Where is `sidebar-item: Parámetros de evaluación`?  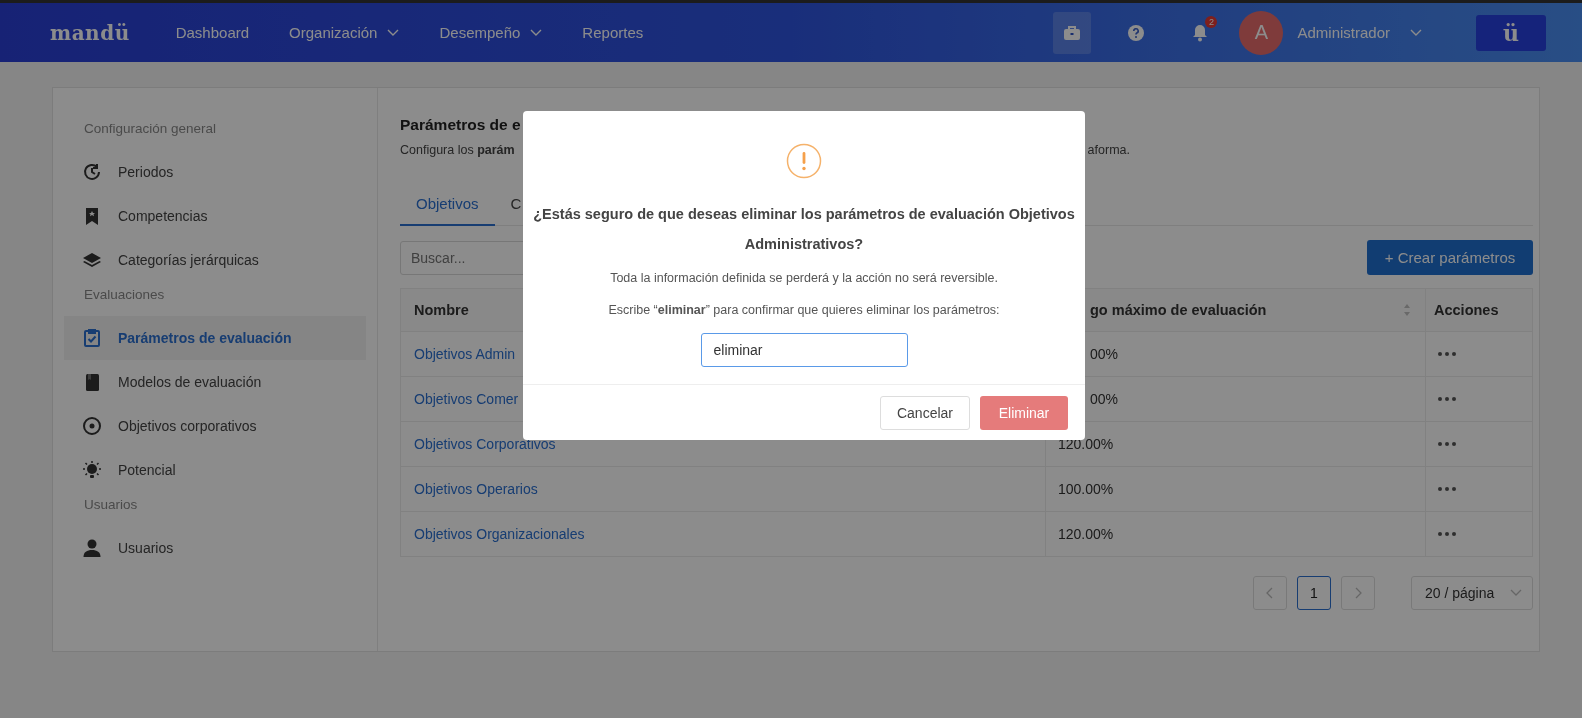
sidebar-item: Parámetros de evaluación is located at coordinates (215, 338).